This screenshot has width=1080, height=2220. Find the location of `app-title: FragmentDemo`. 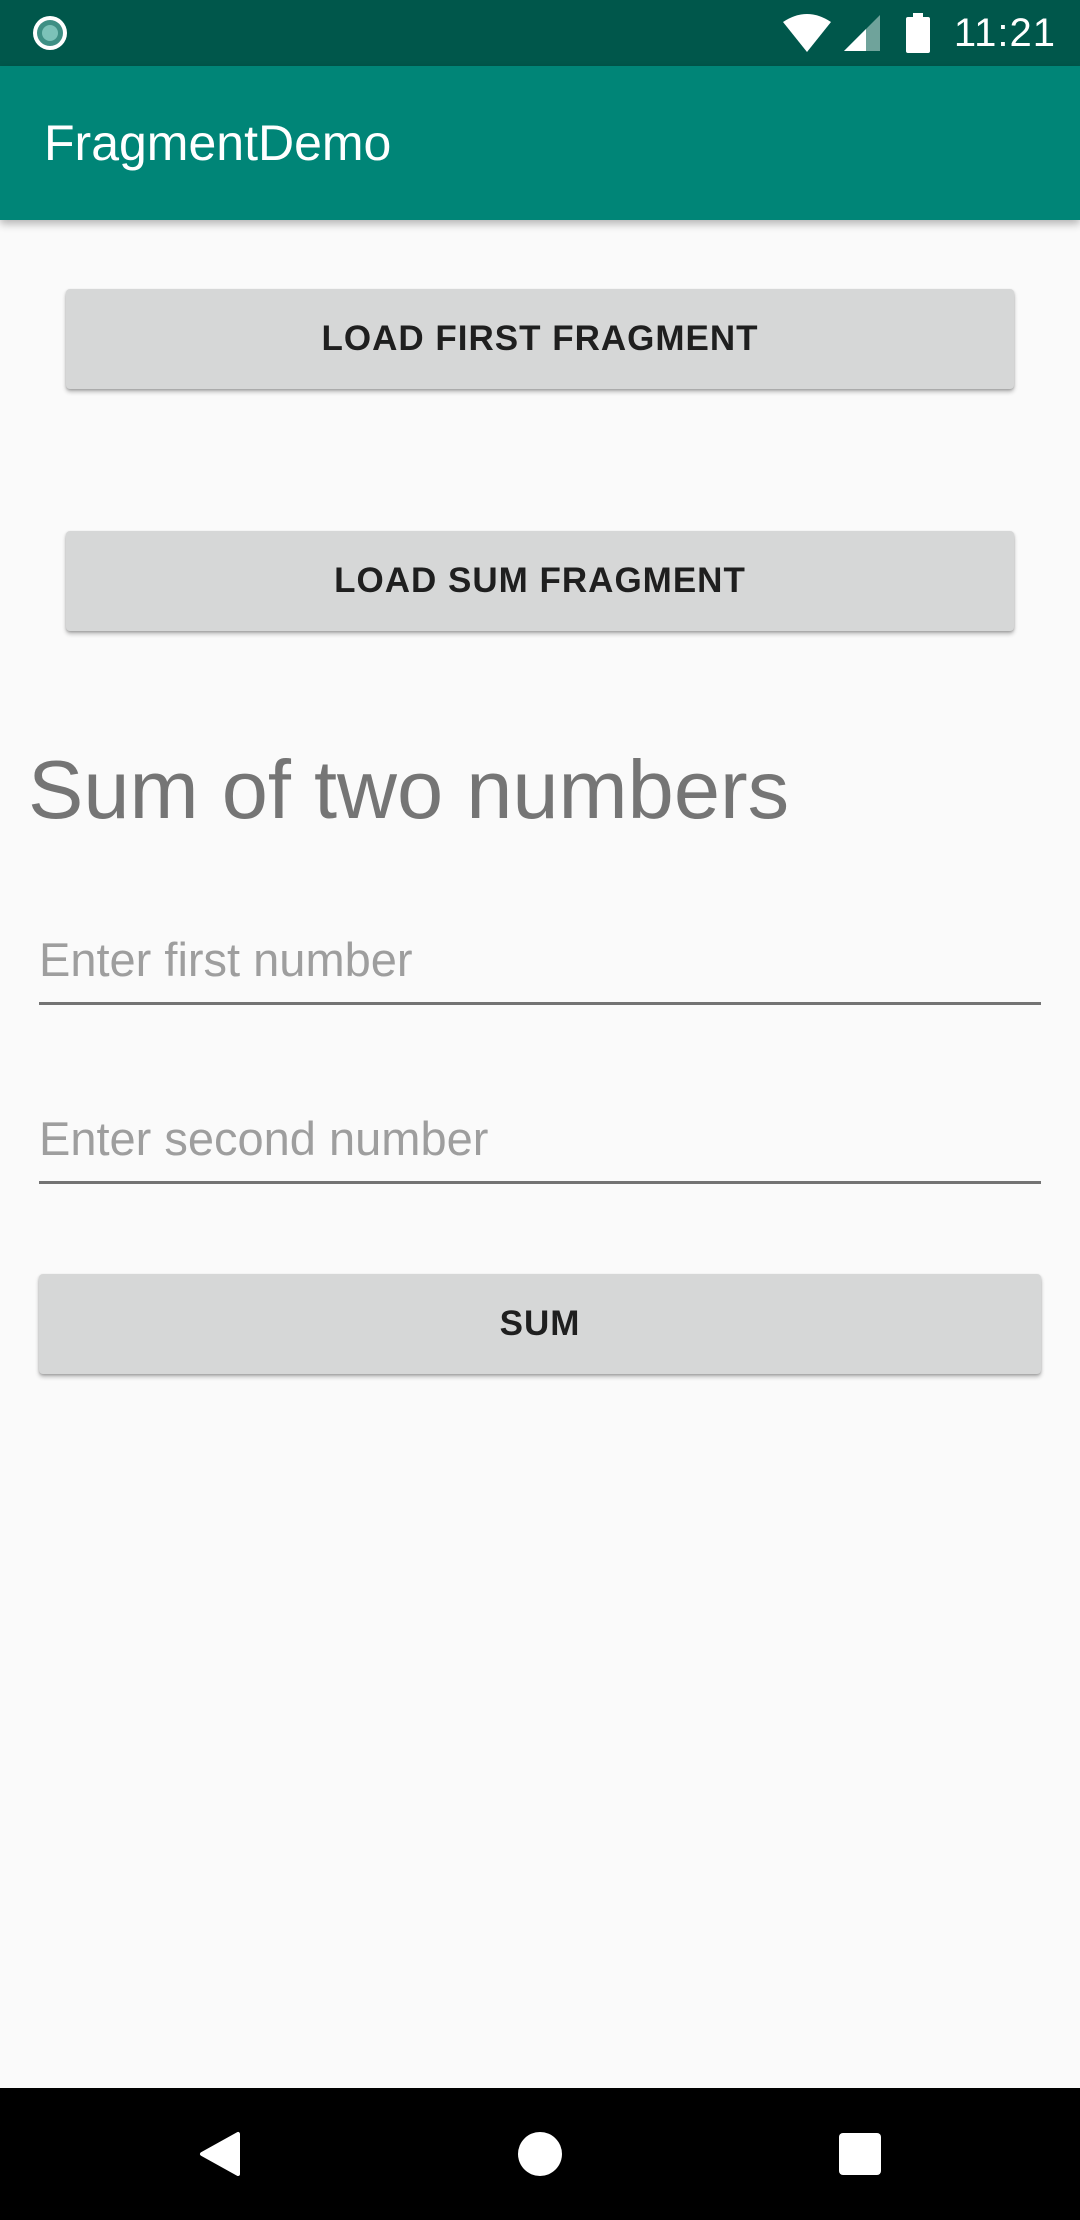

app-title: FragmentDemo is located at coordinates (218, 143).